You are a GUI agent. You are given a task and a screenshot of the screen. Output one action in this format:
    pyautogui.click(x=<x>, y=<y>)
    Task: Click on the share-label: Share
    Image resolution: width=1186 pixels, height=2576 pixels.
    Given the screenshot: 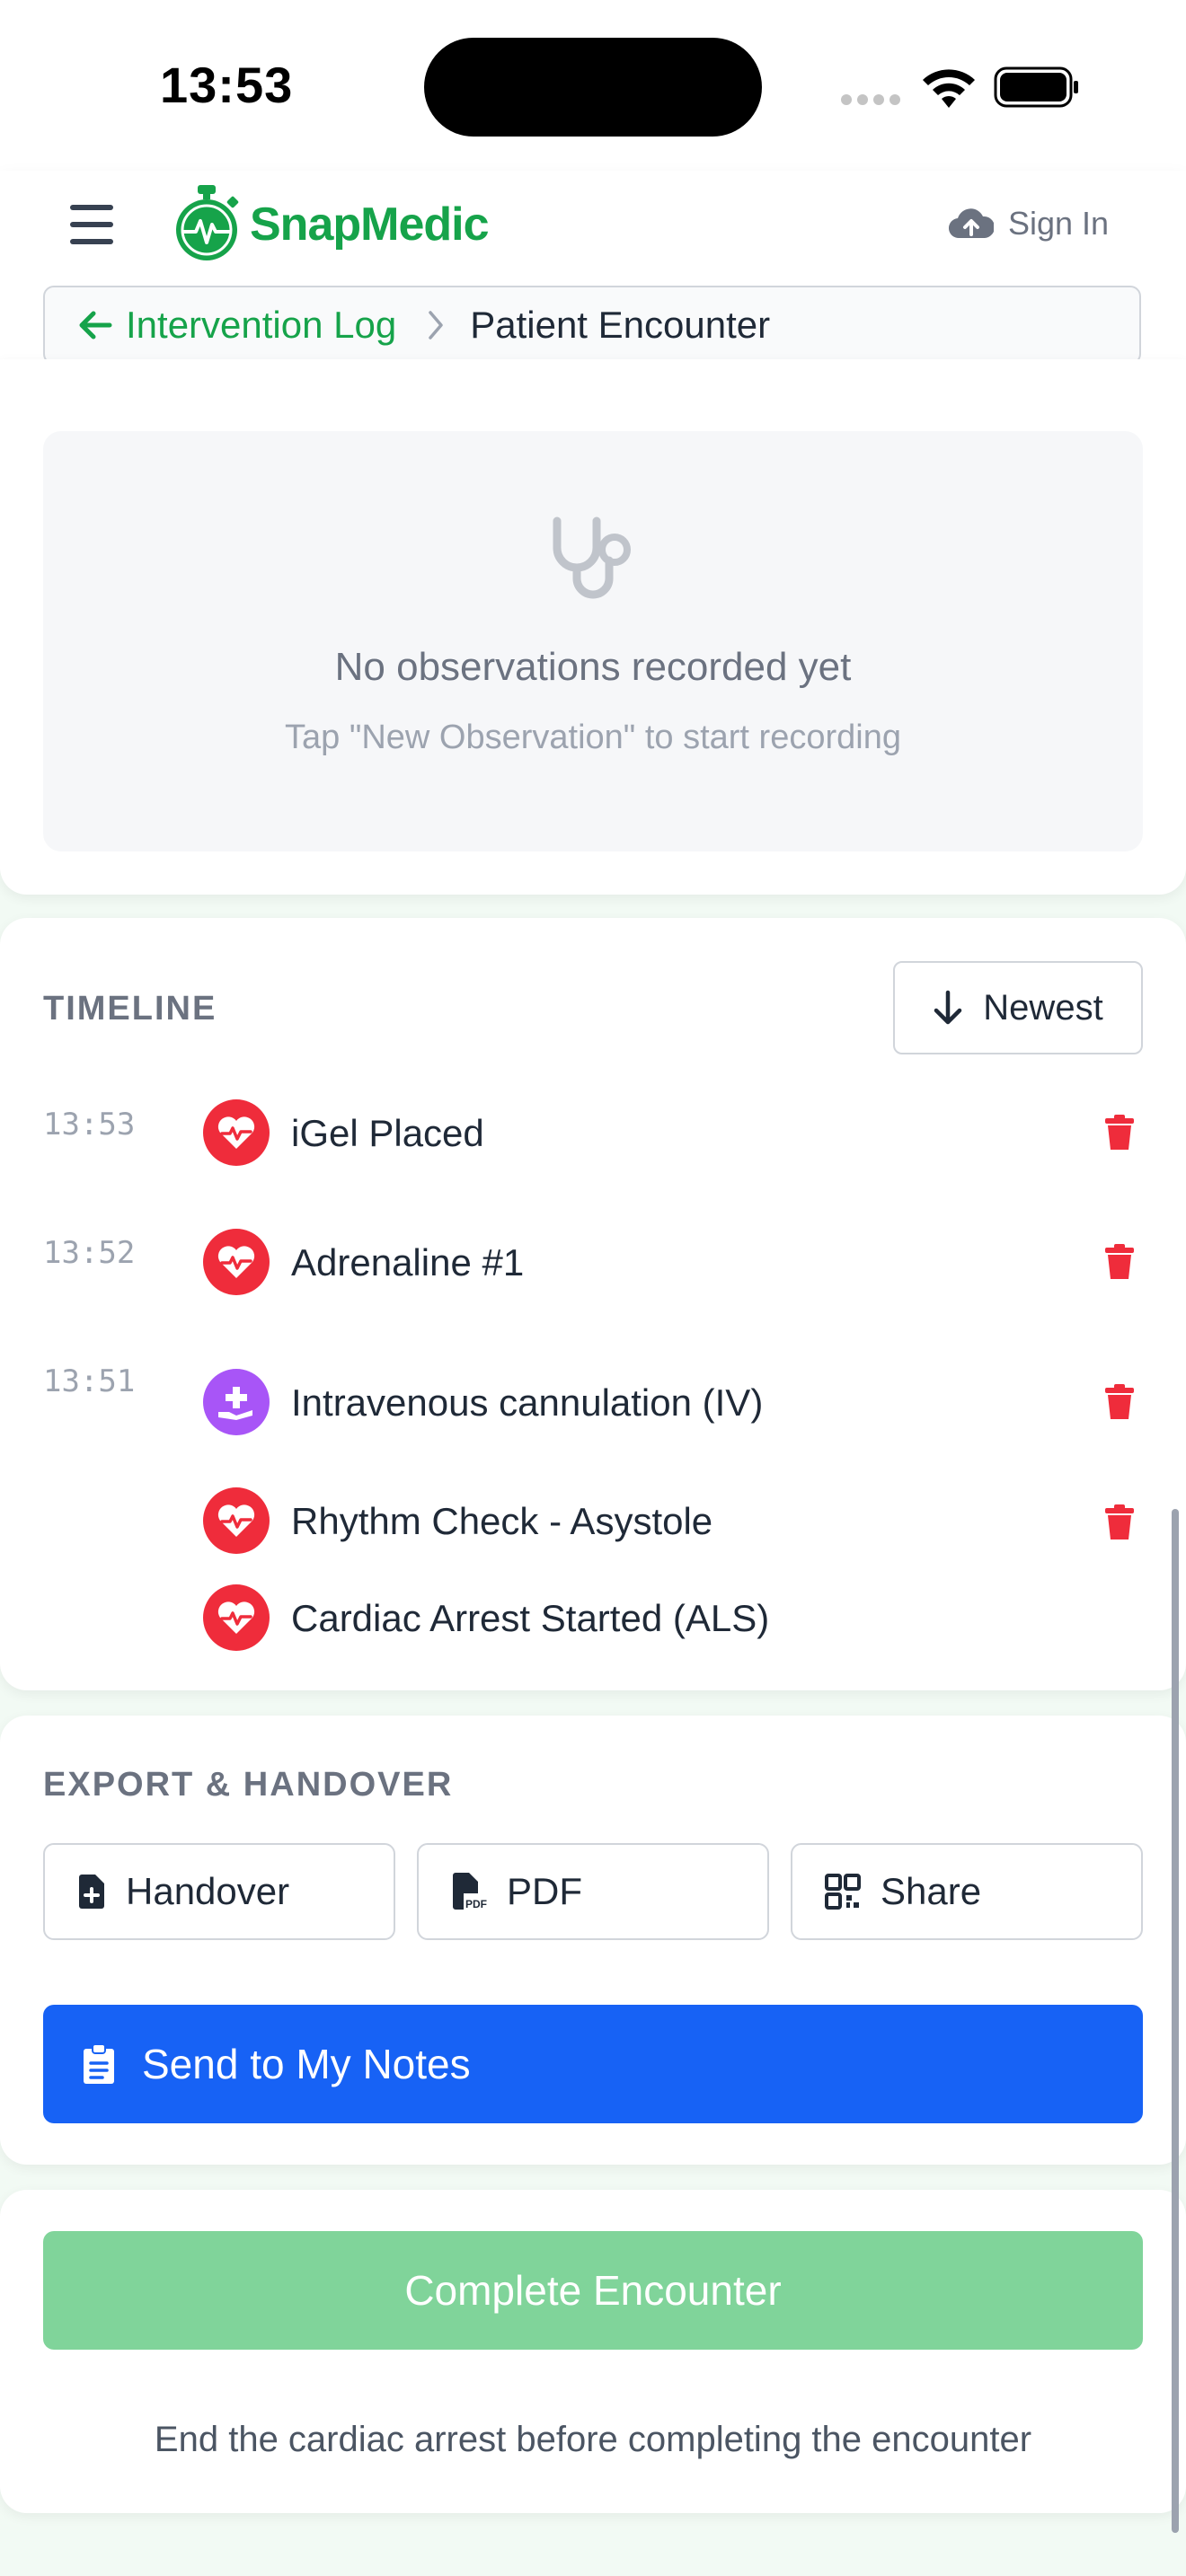 What is the action you would take?
    pyautogui.click(x=931, y=1891)
    